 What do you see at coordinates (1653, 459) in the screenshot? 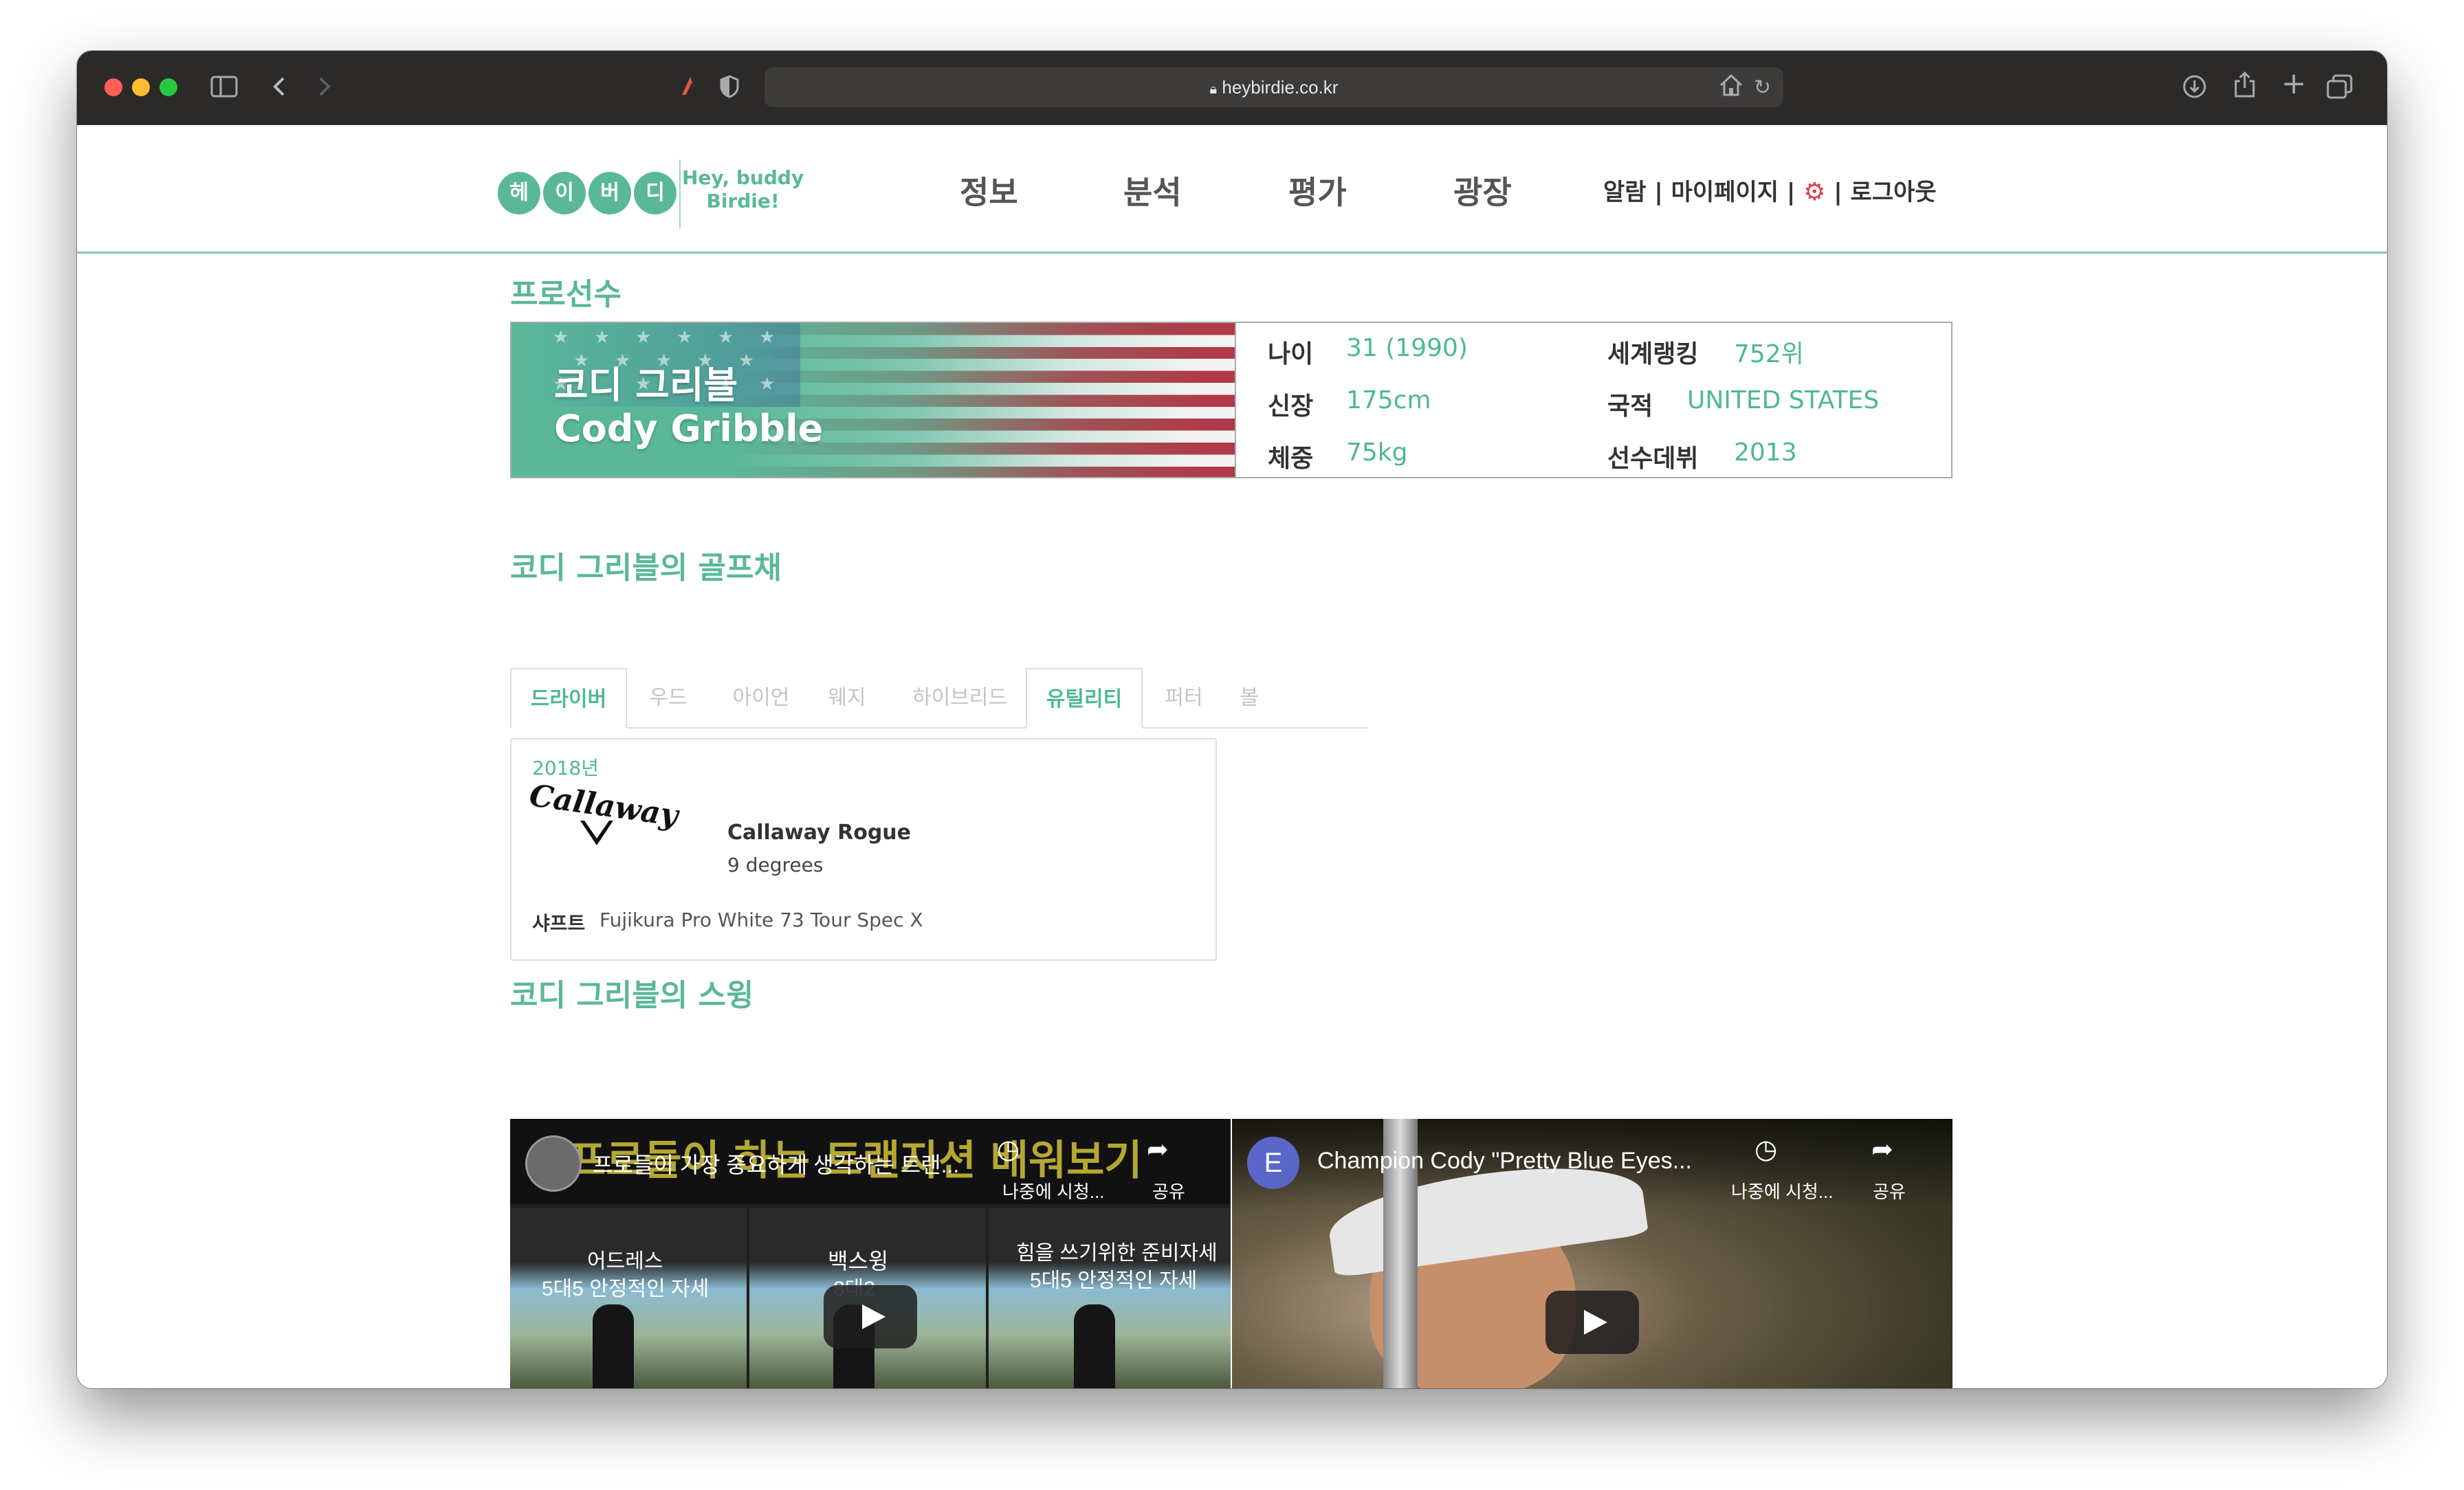
I see `info-label-debut: 선수데뷔` at bounding box center [1653, 459].